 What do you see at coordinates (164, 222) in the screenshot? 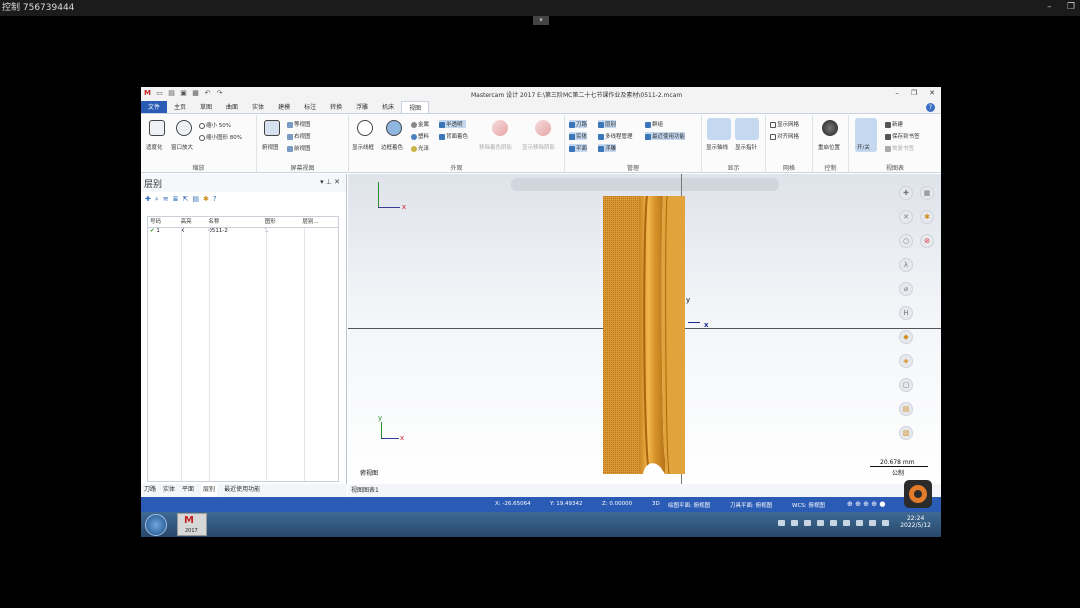
I see `column-number: 号码` at bounding box center [164, 222].